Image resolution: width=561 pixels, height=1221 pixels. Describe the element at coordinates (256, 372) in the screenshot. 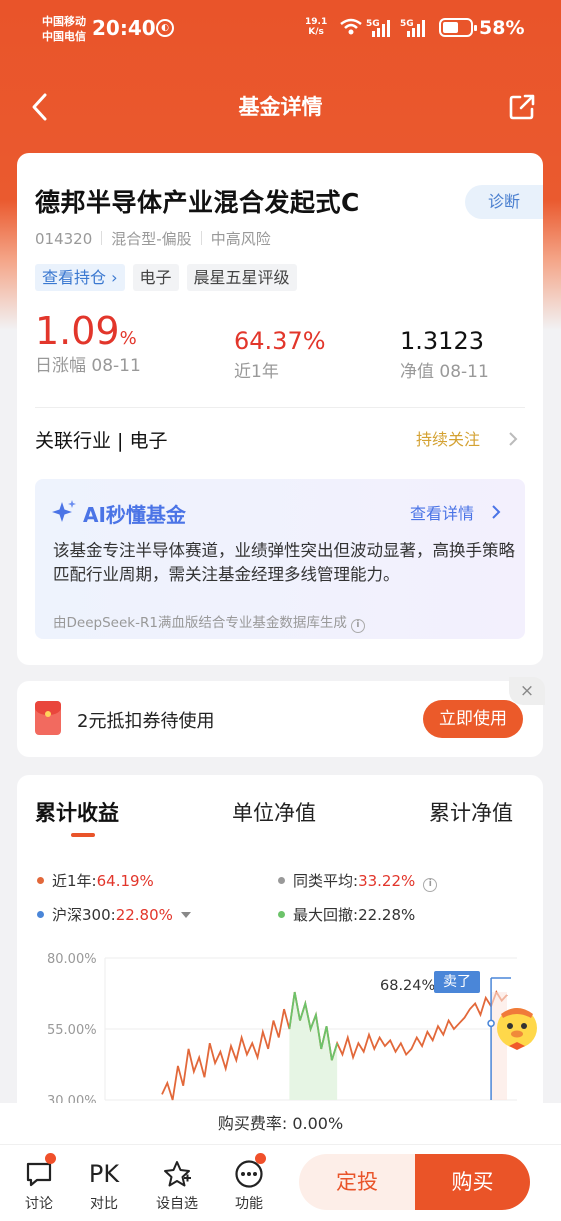

I see `one-year-label: 近1年` at that location.